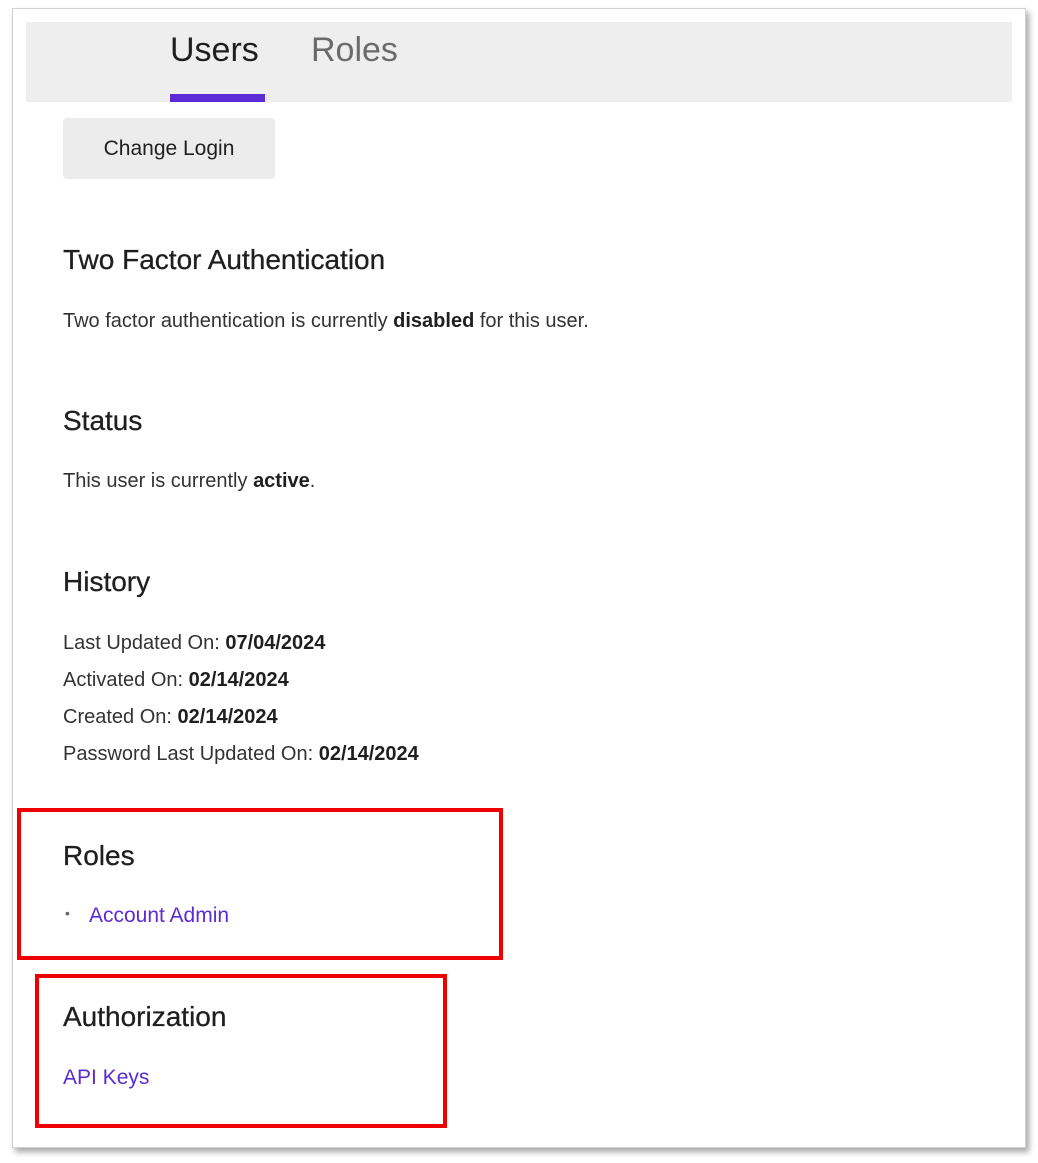 This screenshot has width=1038, height=1163. What do you see at coordinates (126, 680) in the screenshot?
I see `history-label: Activated On:` at bounding box center [126, 680].